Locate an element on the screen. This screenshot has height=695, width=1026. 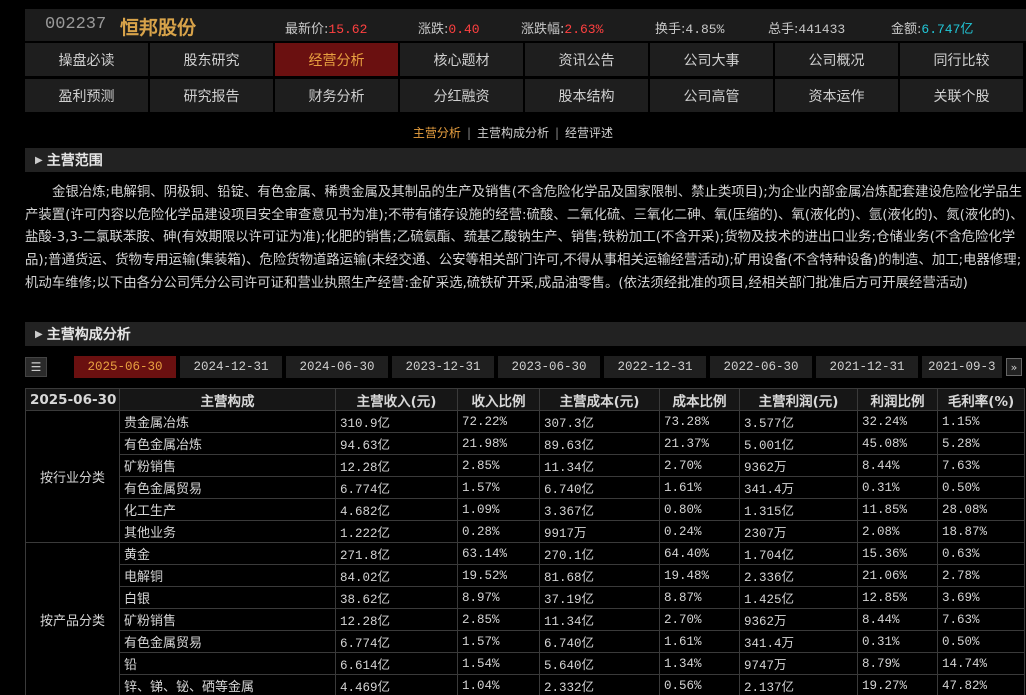
value-cell: 0.31% is located at coordinates (897, 641).